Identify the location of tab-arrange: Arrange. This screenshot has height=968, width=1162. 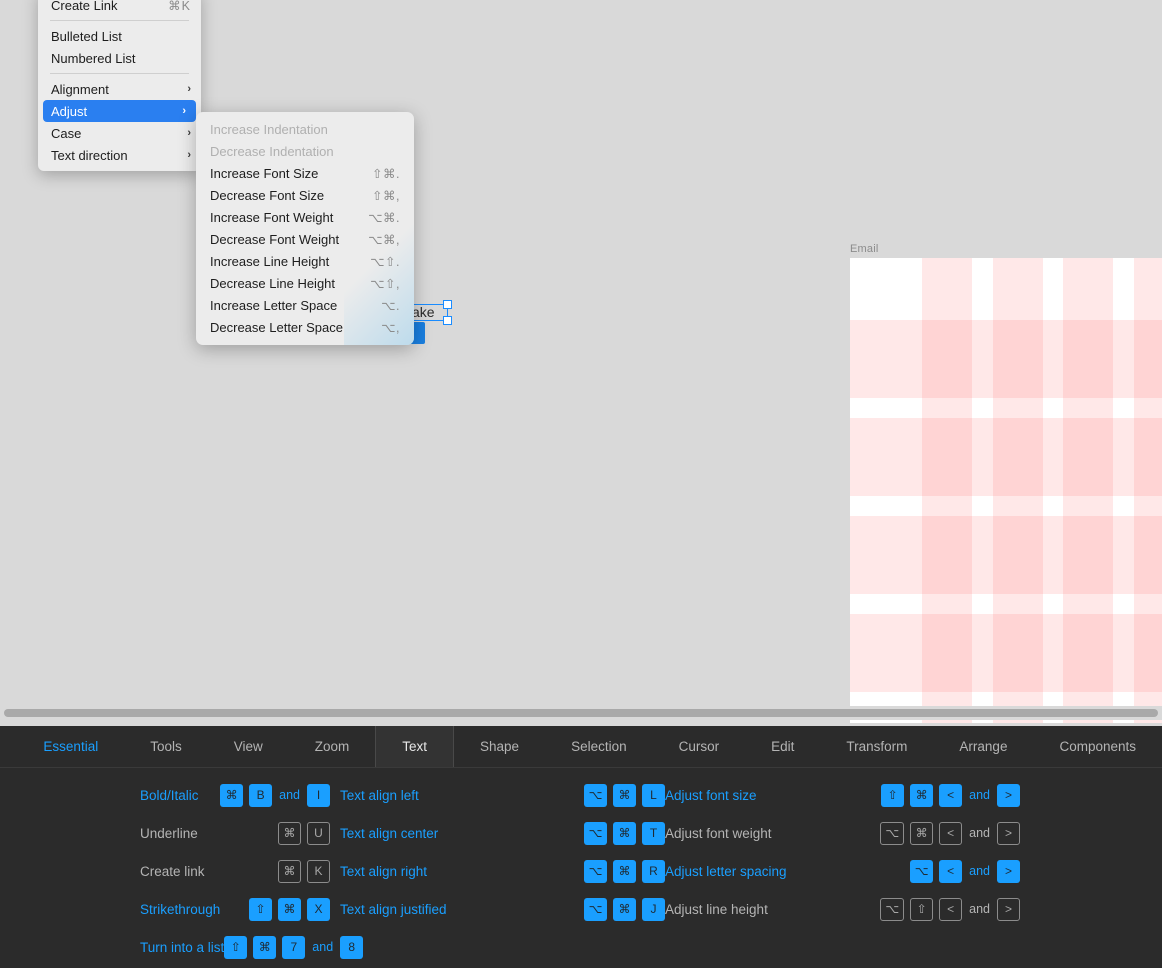
(983, 746).